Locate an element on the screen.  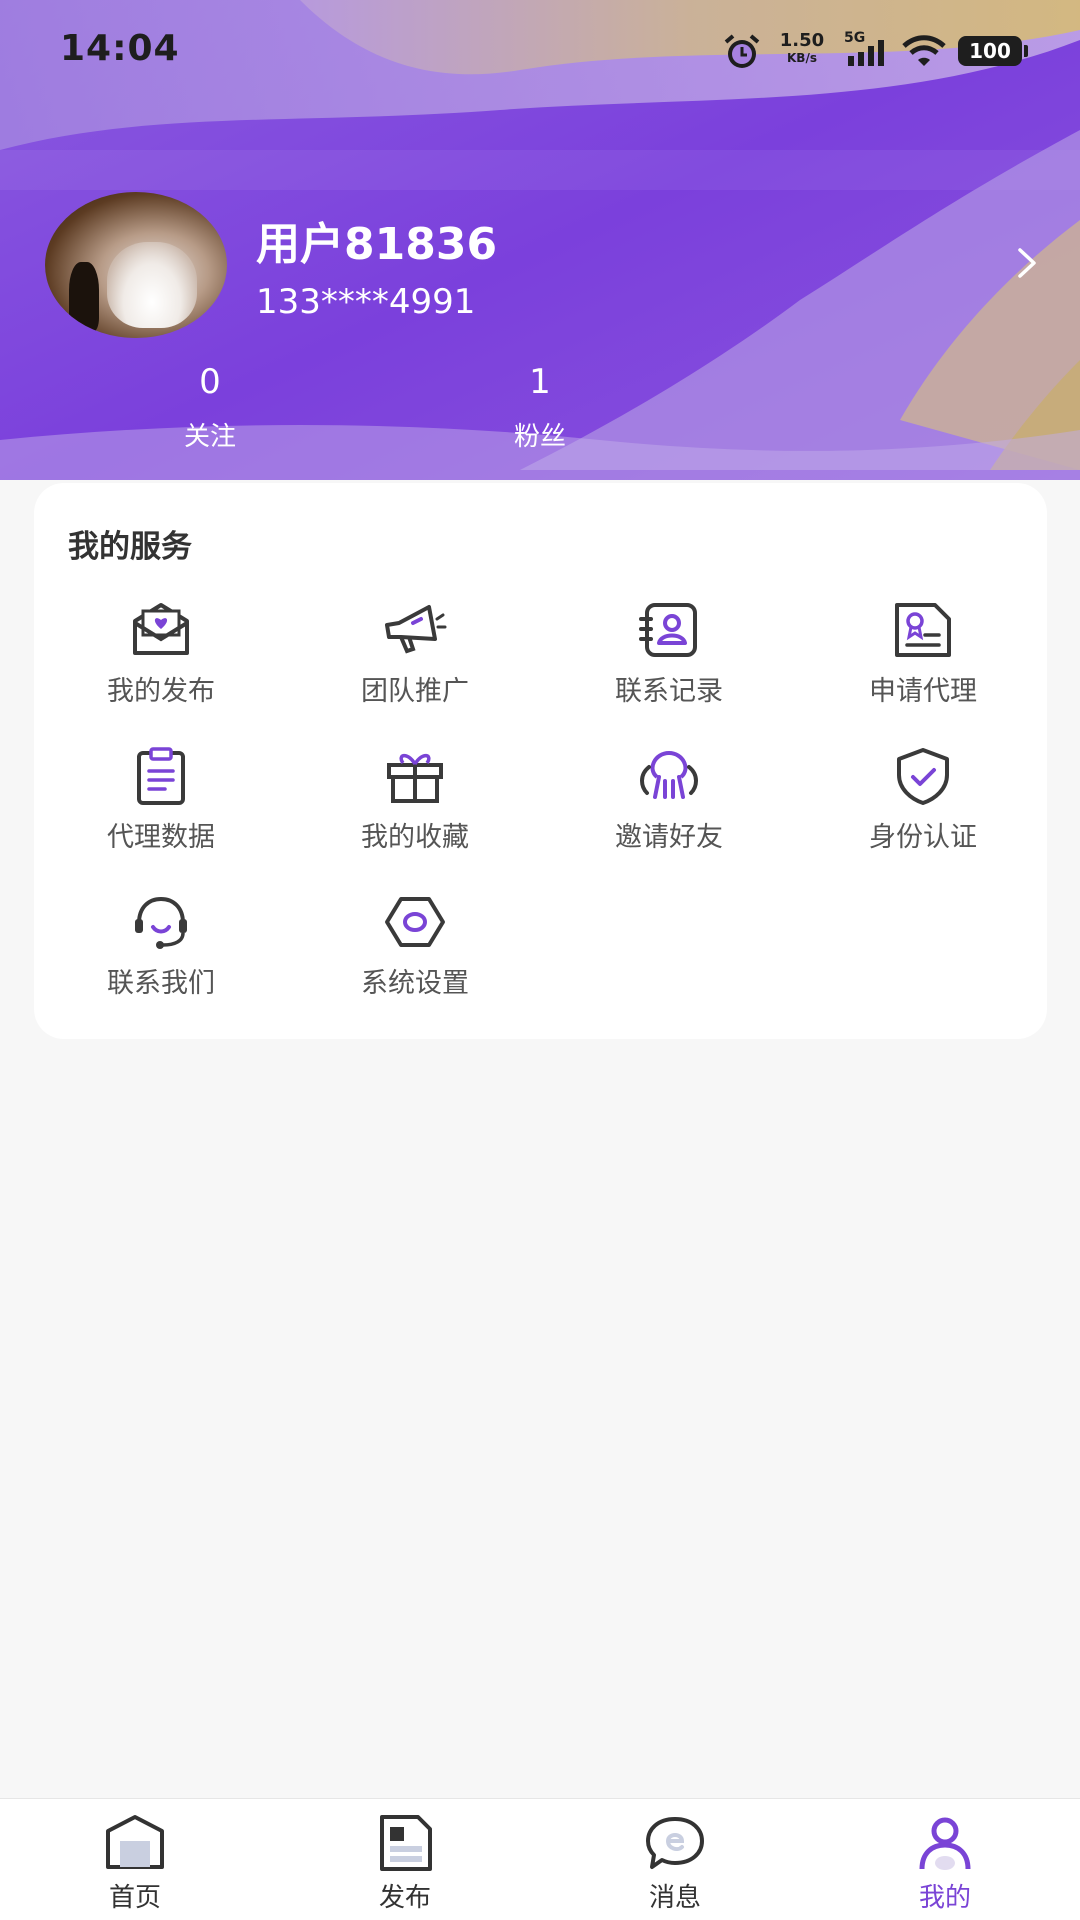
wifi-icon is located at coordinates (924, 50).